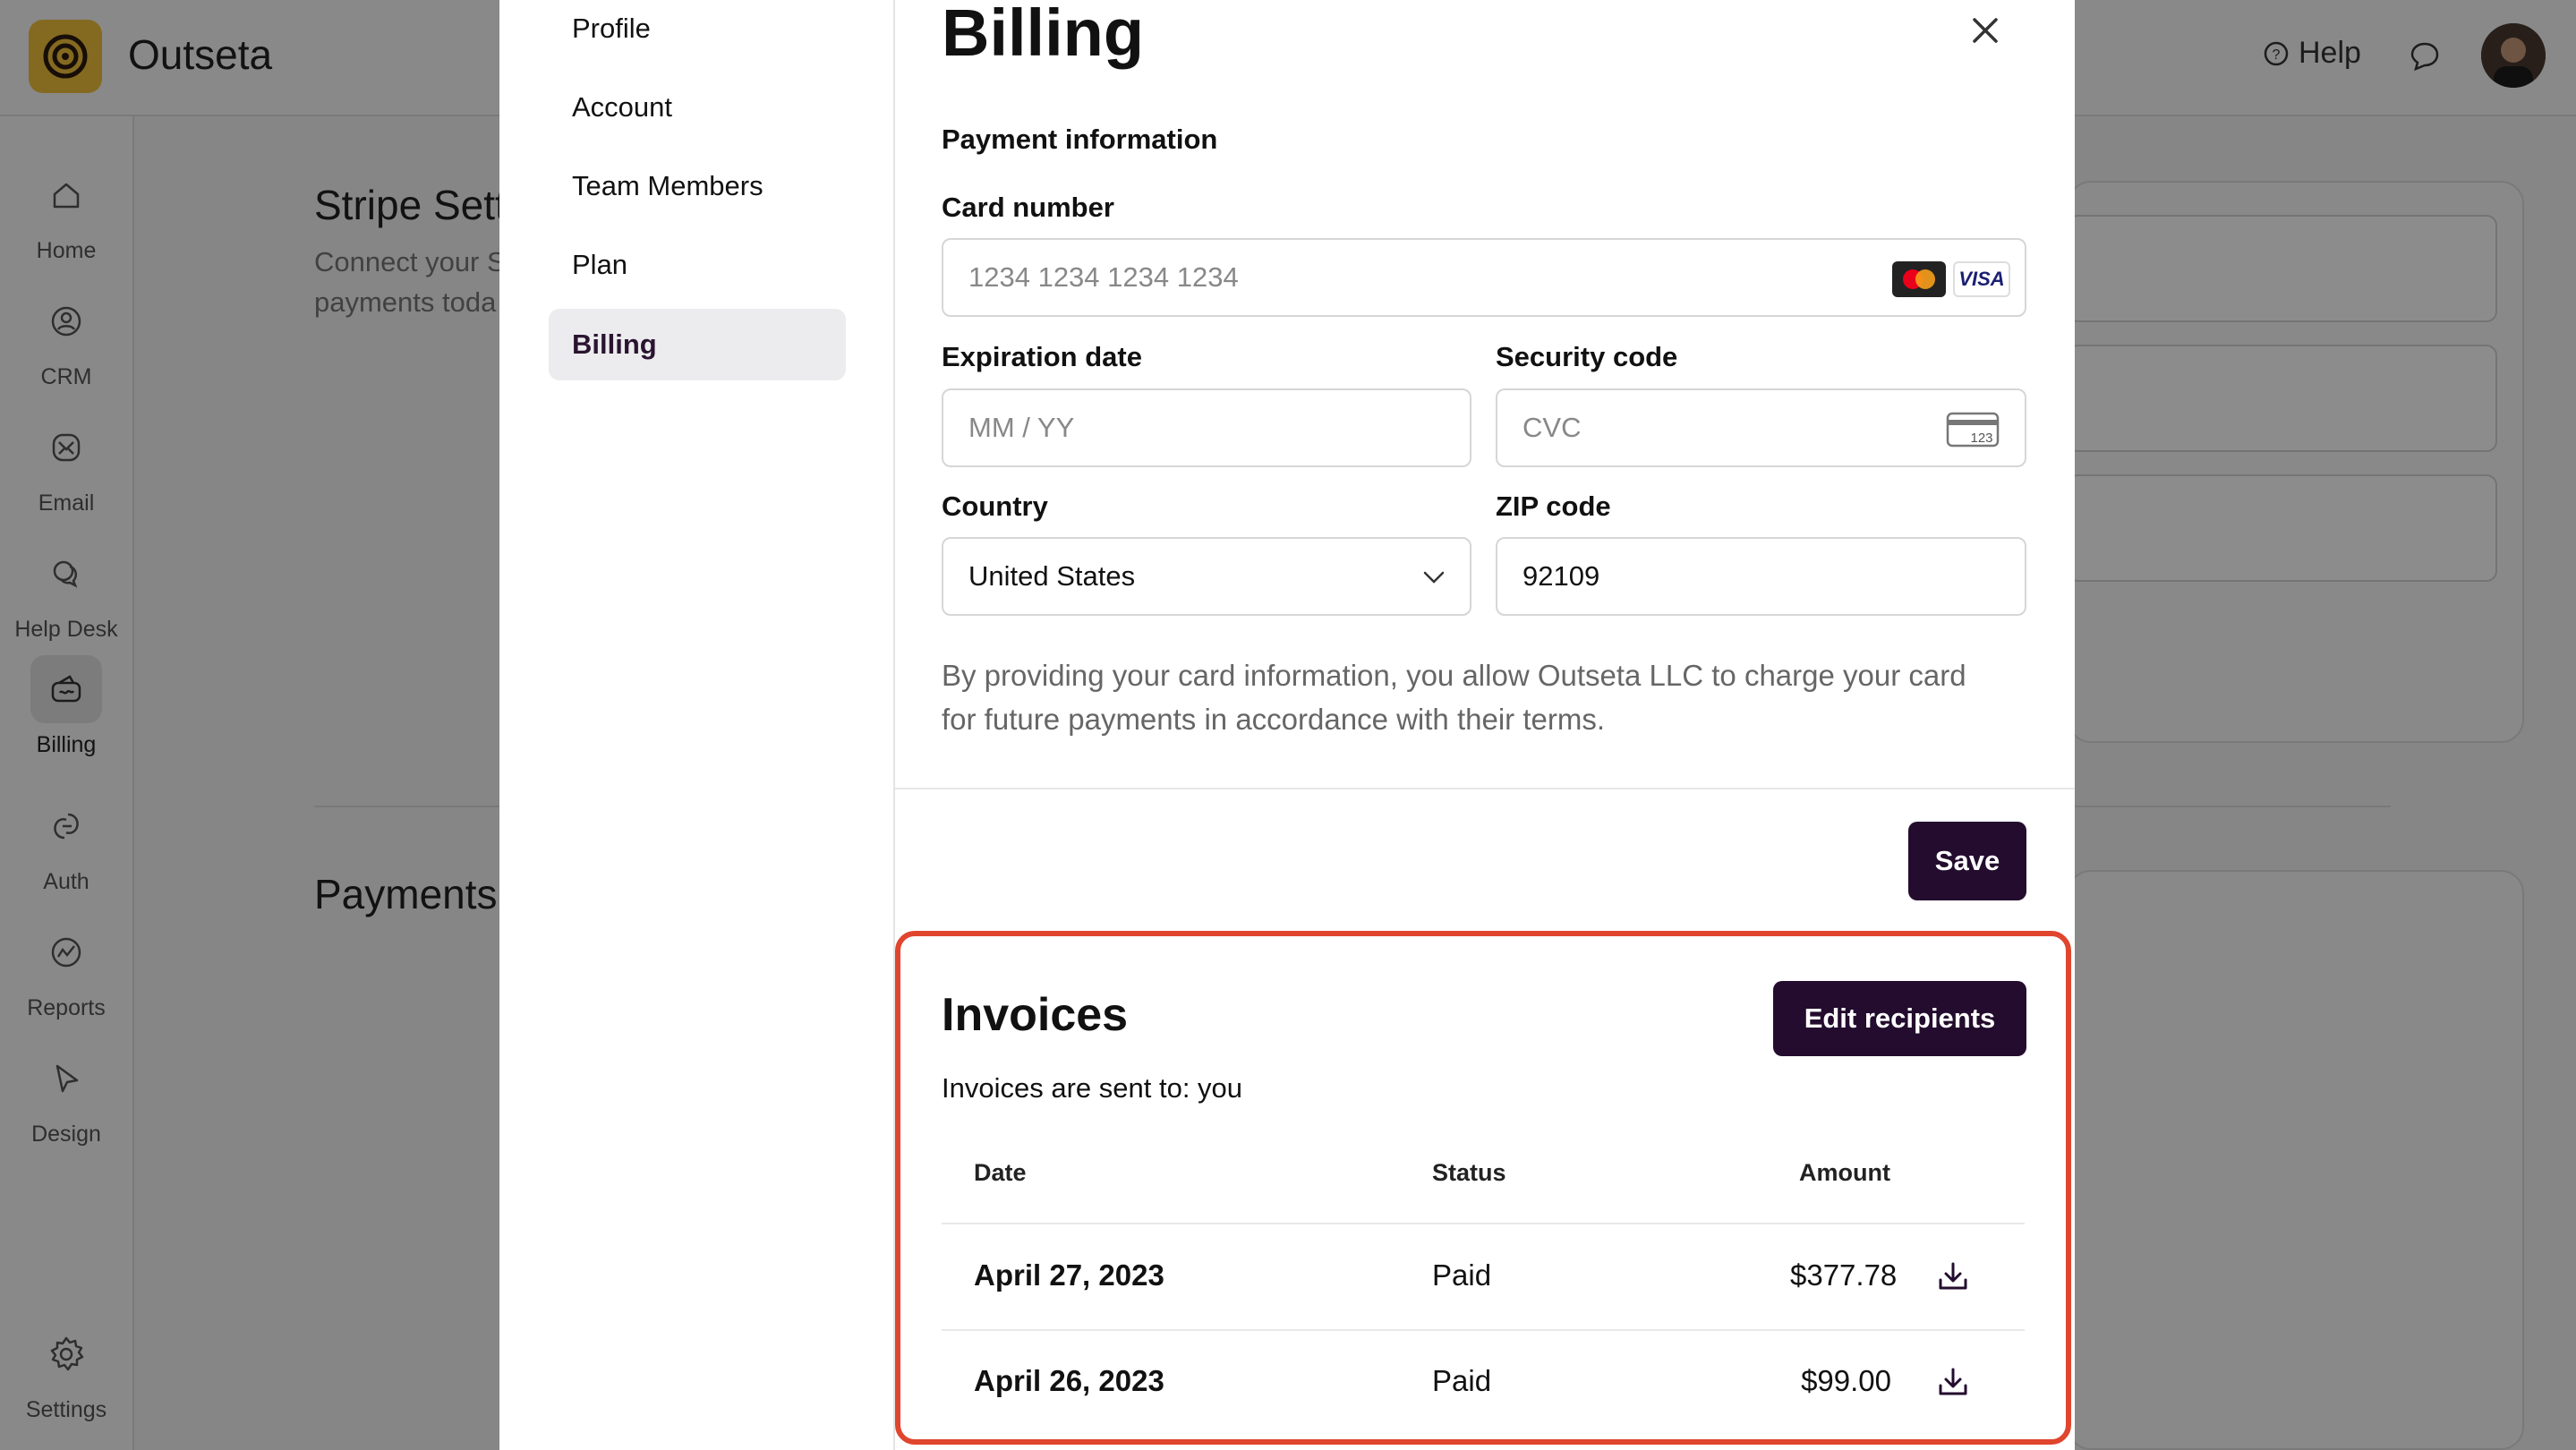 The width and height of the screenshot is (2576, 1450). I want to click on security-code-placeholder: CVC, so click(1552, 427).